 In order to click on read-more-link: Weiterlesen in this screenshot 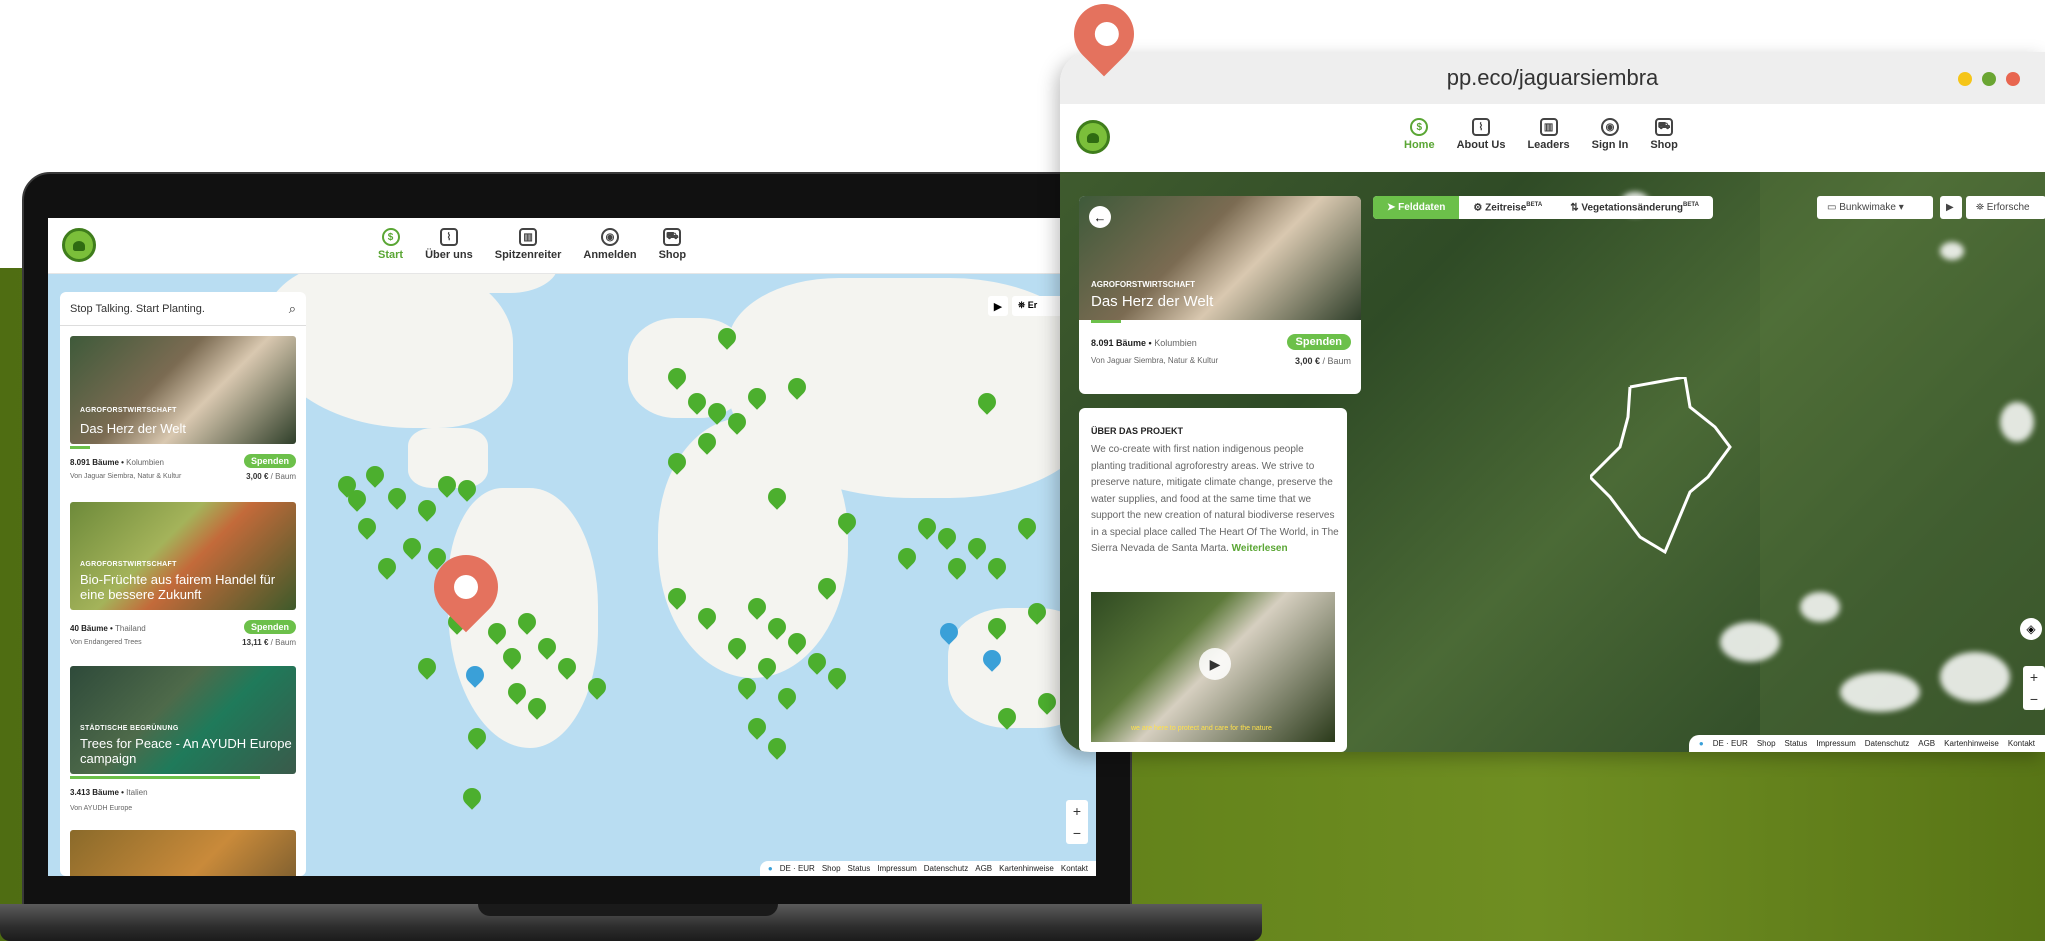, I will do `click(1260, 548)`.